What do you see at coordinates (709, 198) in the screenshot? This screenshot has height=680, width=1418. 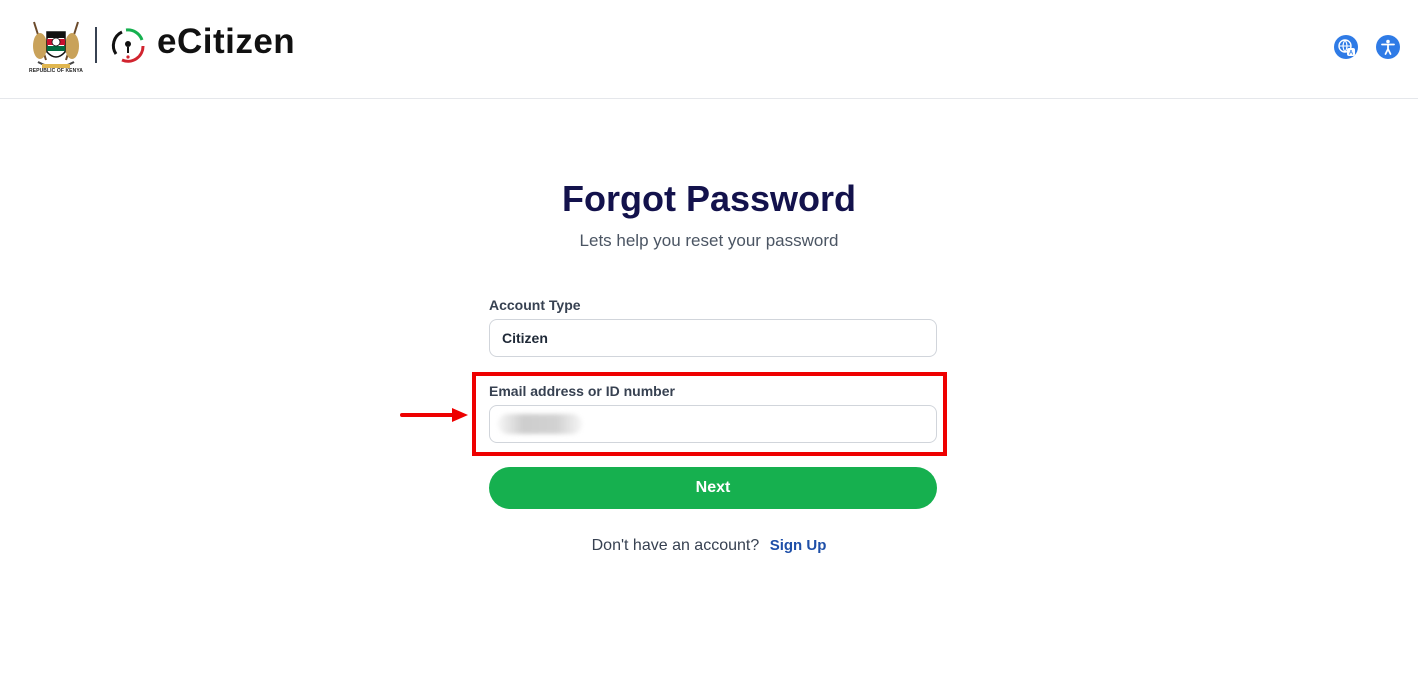 I see `page-title: Forgot Password` at bounding box center [709, 198].